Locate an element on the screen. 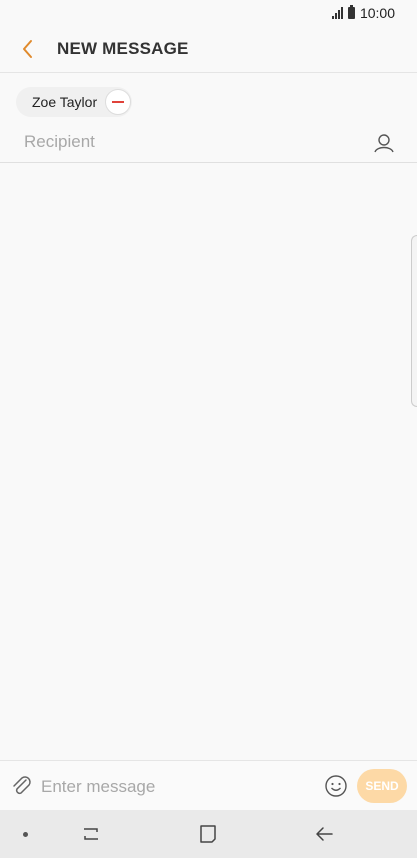  status-bar: 10:00 is located at coordinates (208, 13).